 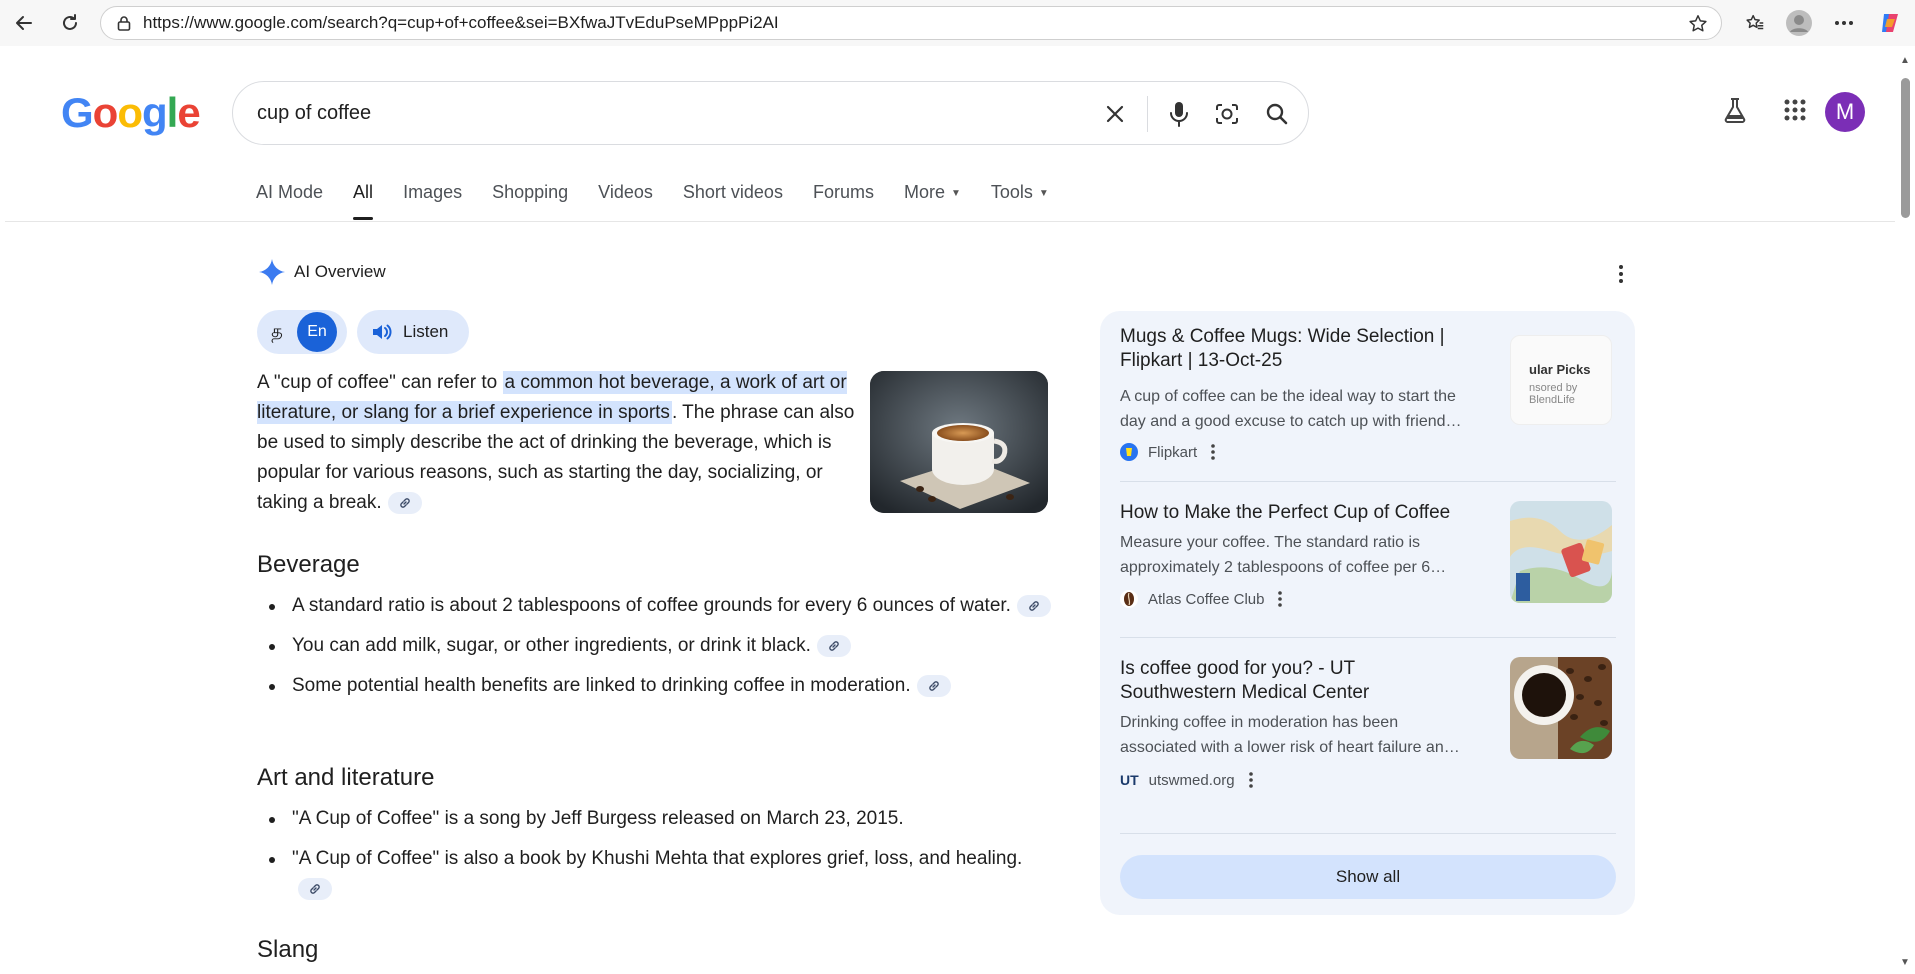 I want to click on scroll-up-icon: ▲, so click(x=1905, y=61).